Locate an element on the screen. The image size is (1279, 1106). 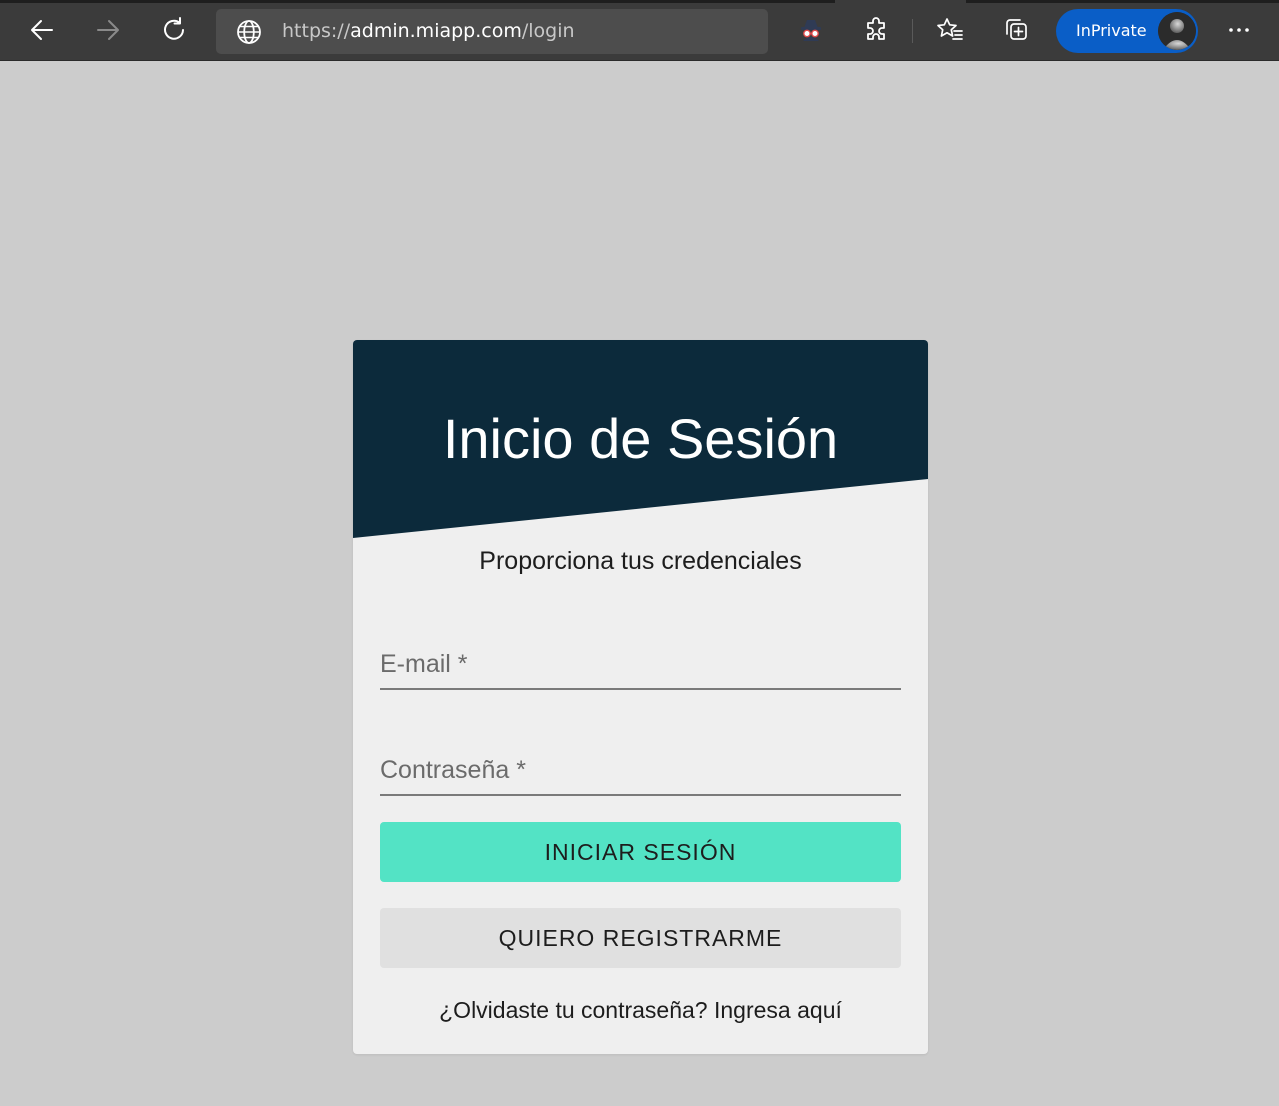
arrow-right-icon is located at coordinates (108, 30).